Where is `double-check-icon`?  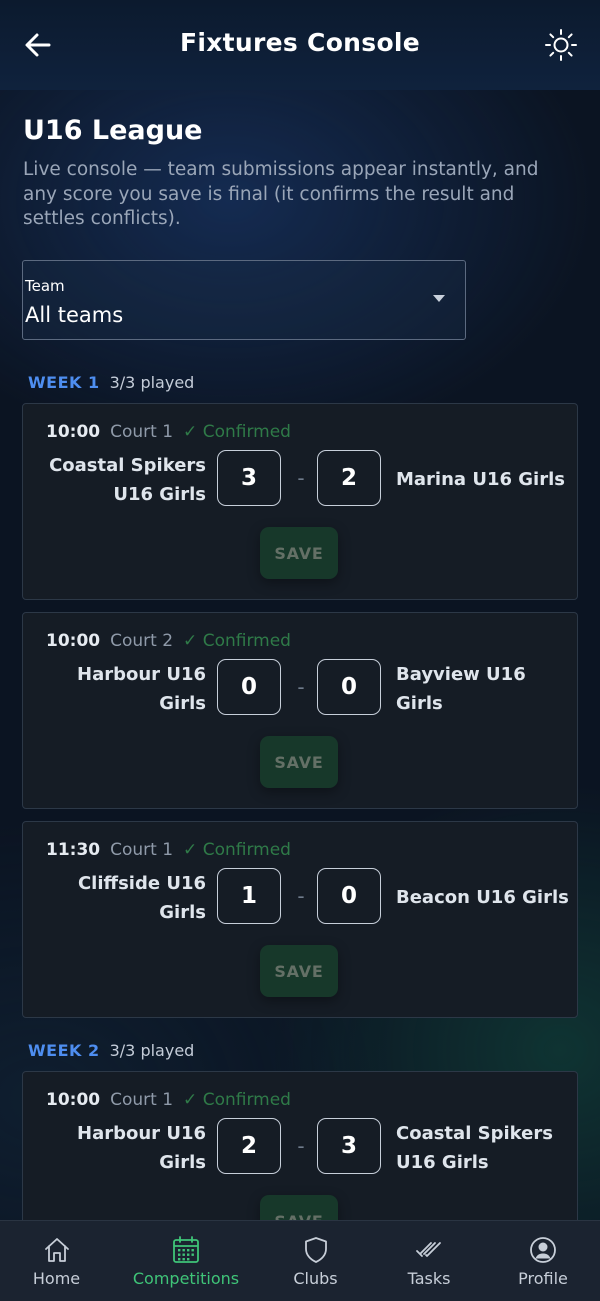
double-check-icon is located at coordinates (428, 1249).